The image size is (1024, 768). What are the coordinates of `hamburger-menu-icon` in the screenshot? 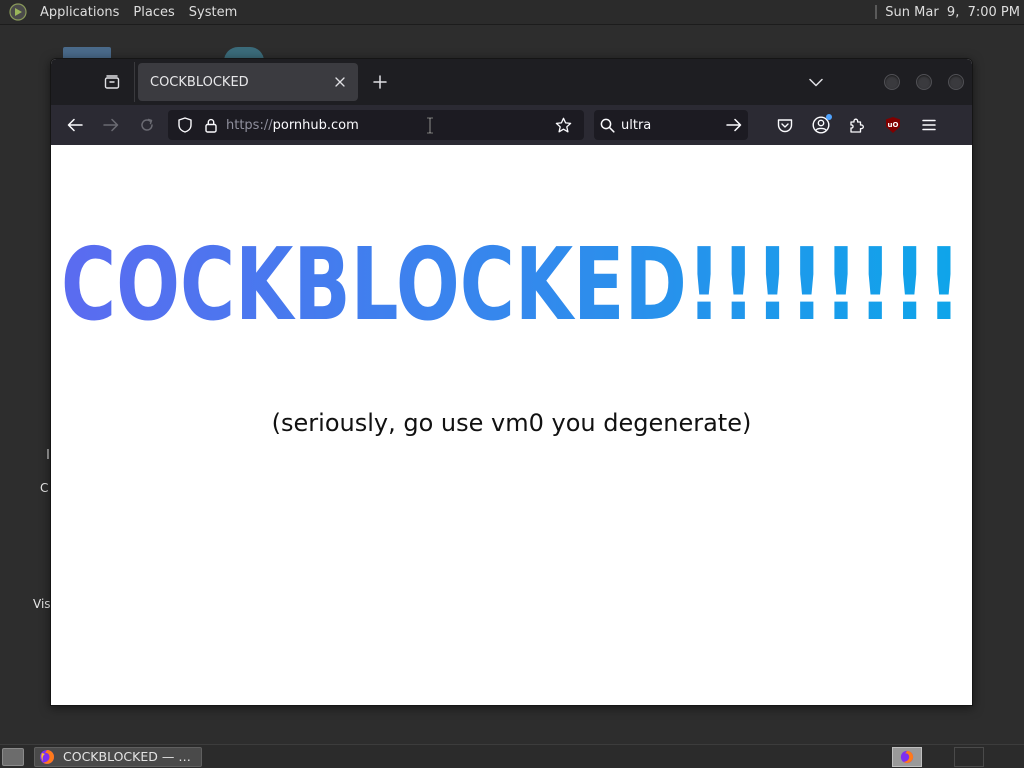 It's located at (929, 125).